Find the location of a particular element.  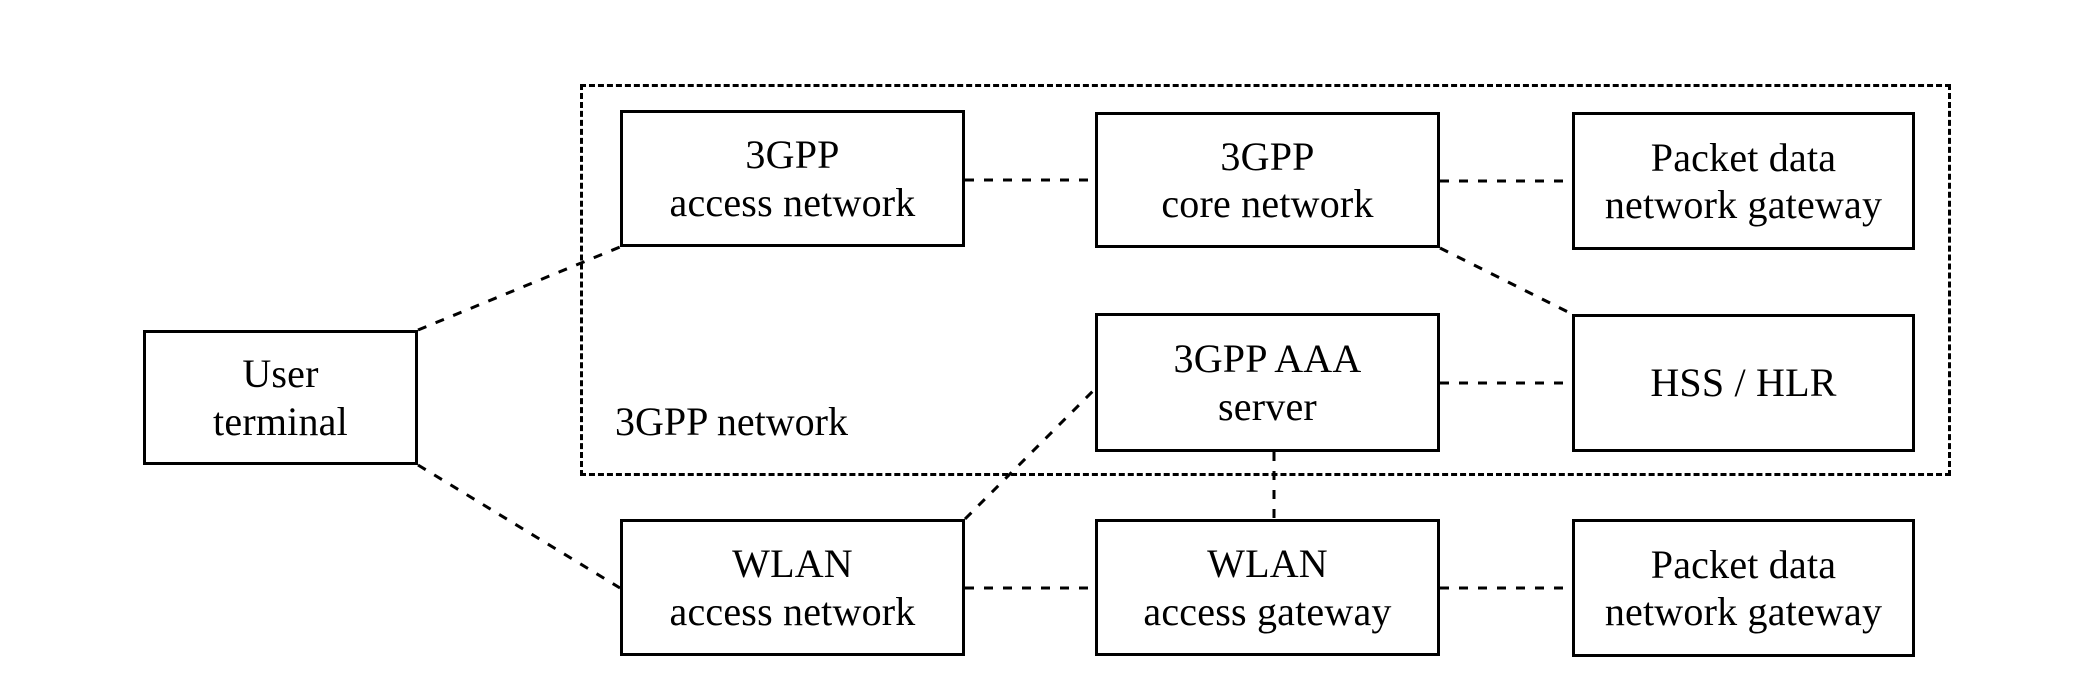

node-packet-data-network-gateway-bottom: Packet data network gateway is located at coordinates (1743, 588).